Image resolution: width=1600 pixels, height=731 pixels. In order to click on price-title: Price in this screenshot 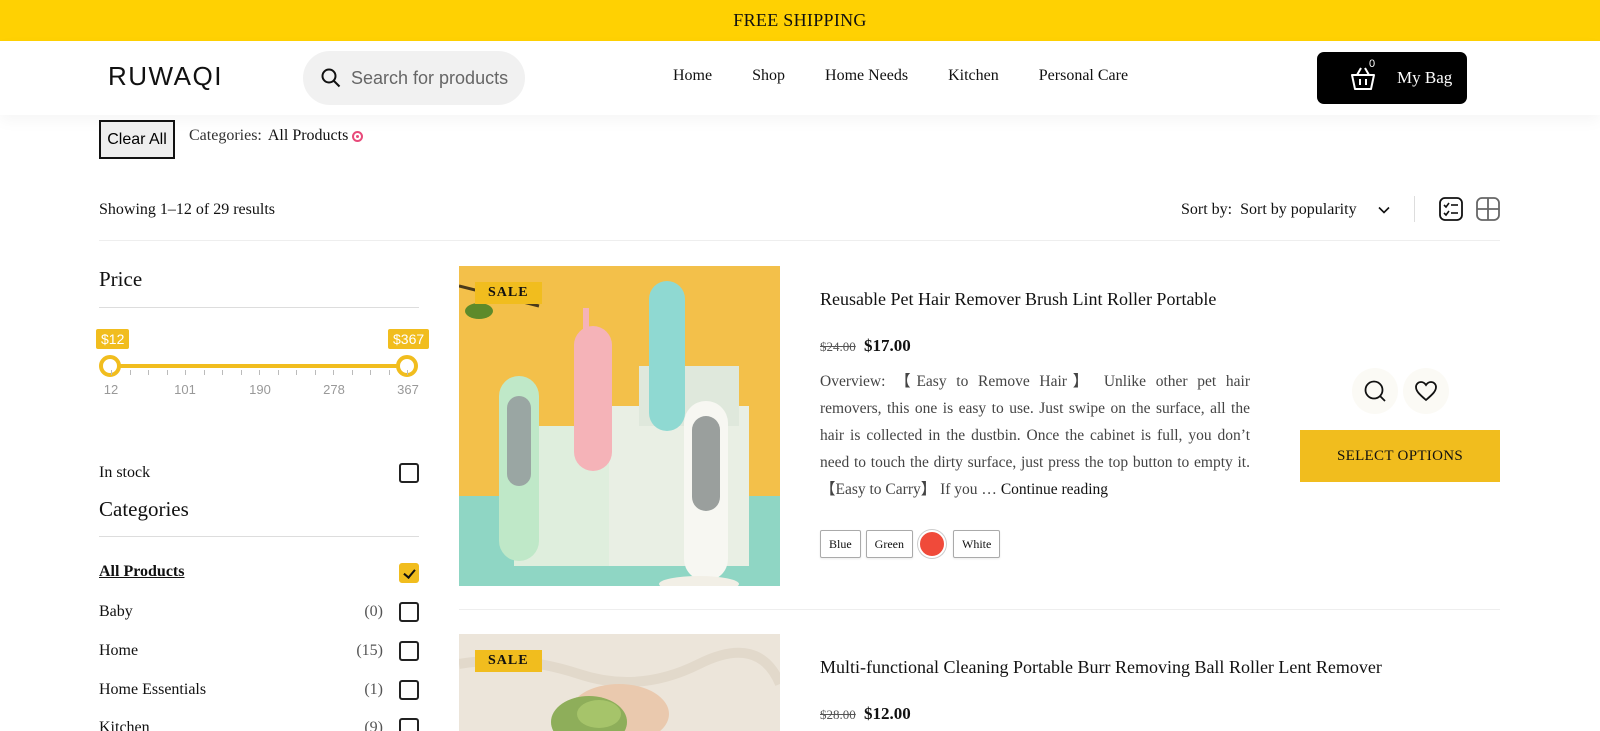, I will do `click(121, 279)`.